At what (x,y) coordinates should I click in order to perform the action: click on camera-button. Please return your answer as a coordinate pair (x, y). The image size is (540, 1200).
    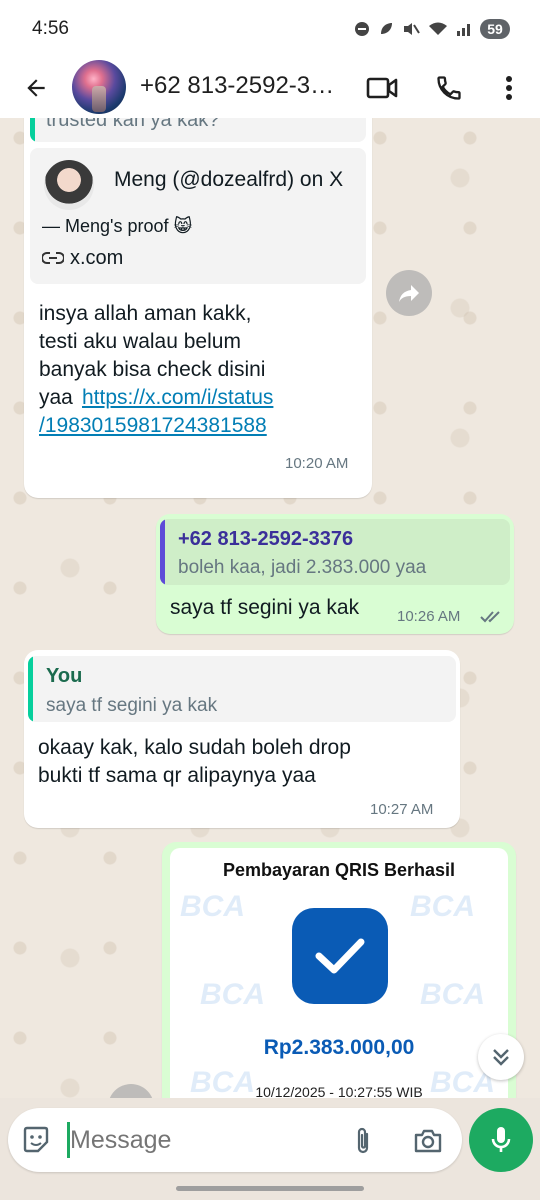
    Looking at the image, I should click on (428, 1141).